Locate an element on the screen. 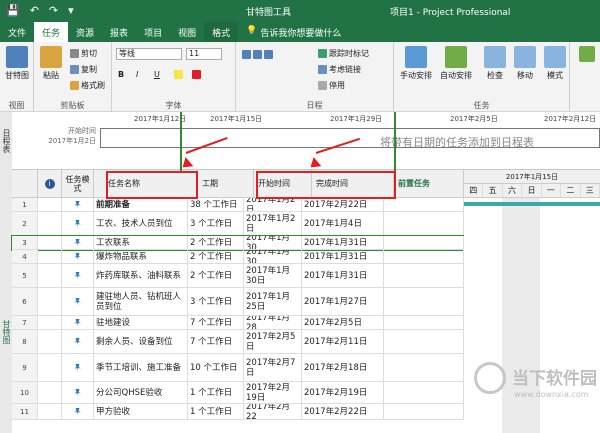  task-name-cell: 工农联系 is located at coordinates (141, 242).